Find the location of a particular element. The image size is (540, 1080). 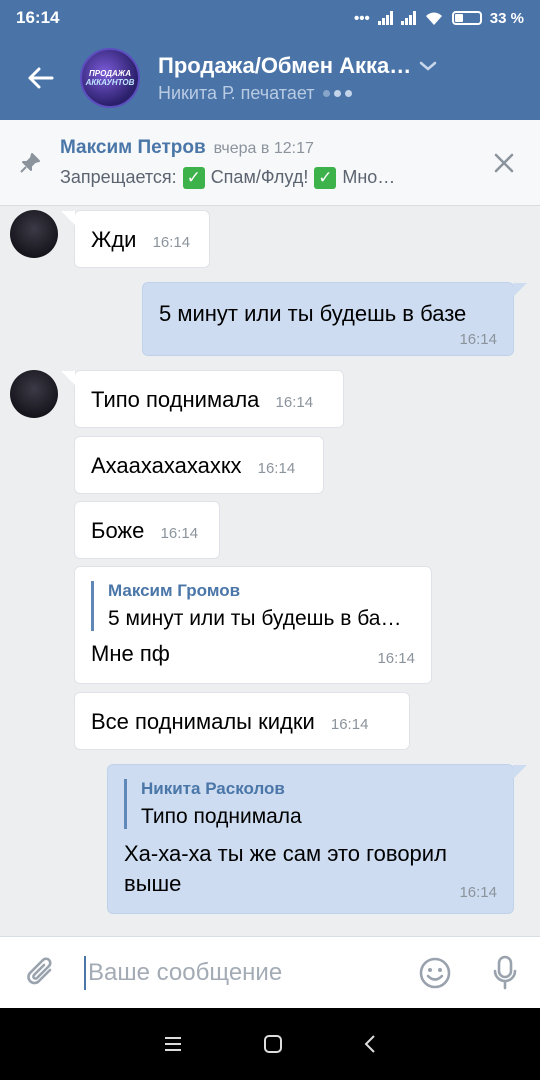

back-nav-icon is located at coordinates (370, 1044).